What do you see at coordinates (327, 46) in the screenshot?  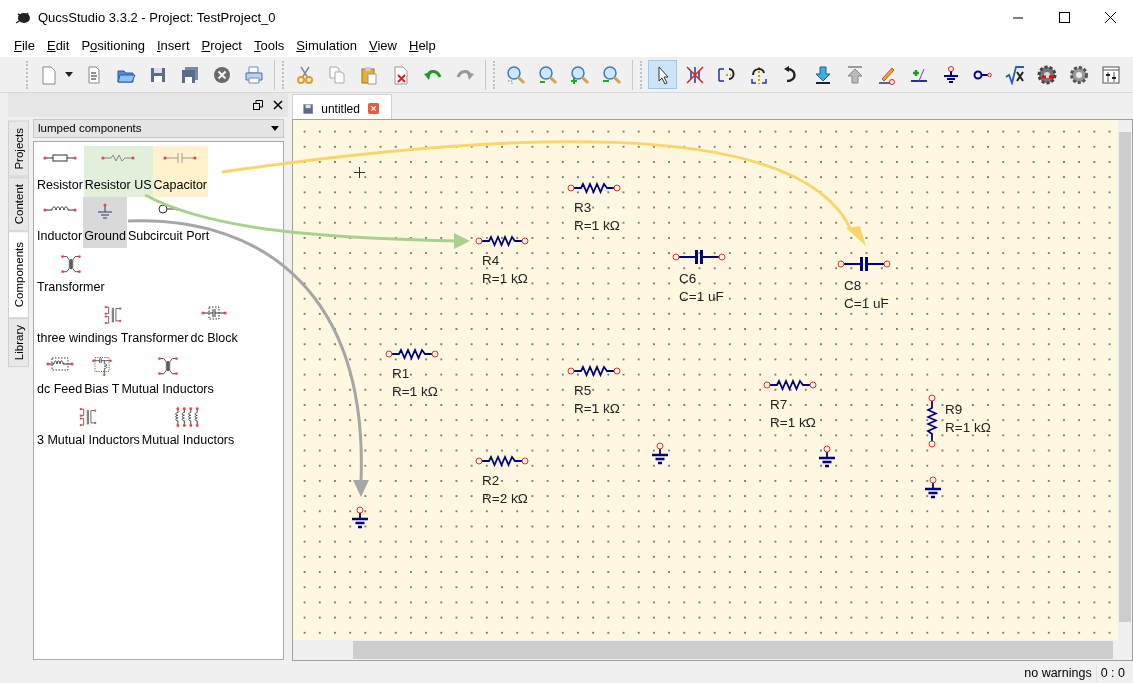 I see `menu-item: Simulation` at bounding box center [327, 46].